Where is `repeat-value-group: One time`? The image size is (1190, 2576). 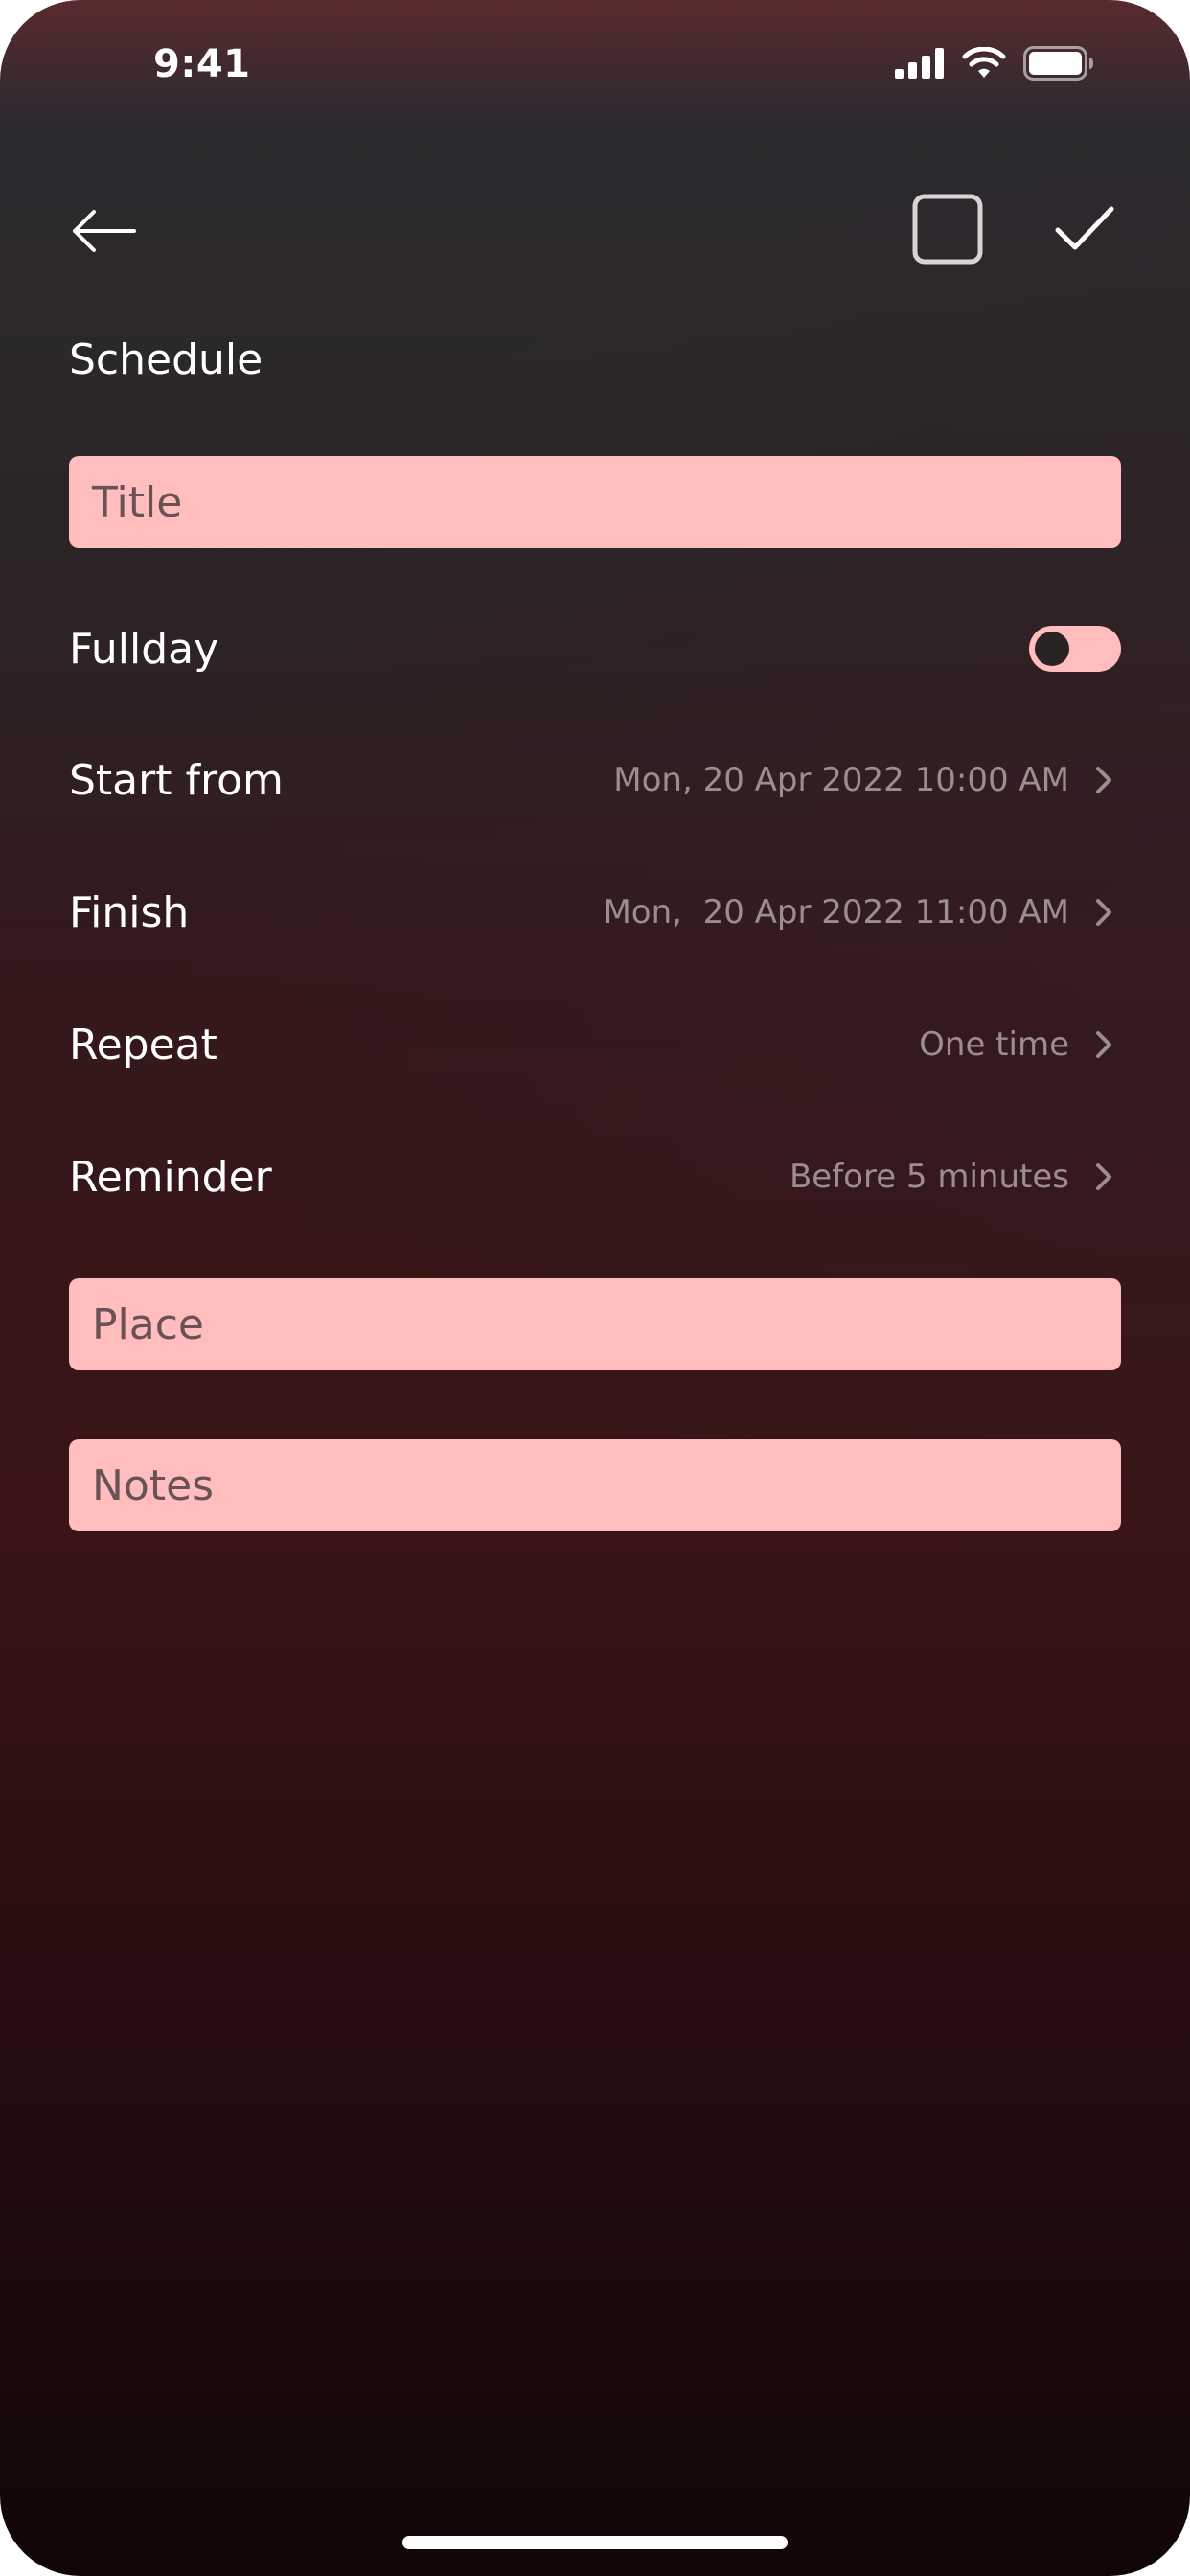
repeat-value-group: One time is located at coordinates (1020, 1044).